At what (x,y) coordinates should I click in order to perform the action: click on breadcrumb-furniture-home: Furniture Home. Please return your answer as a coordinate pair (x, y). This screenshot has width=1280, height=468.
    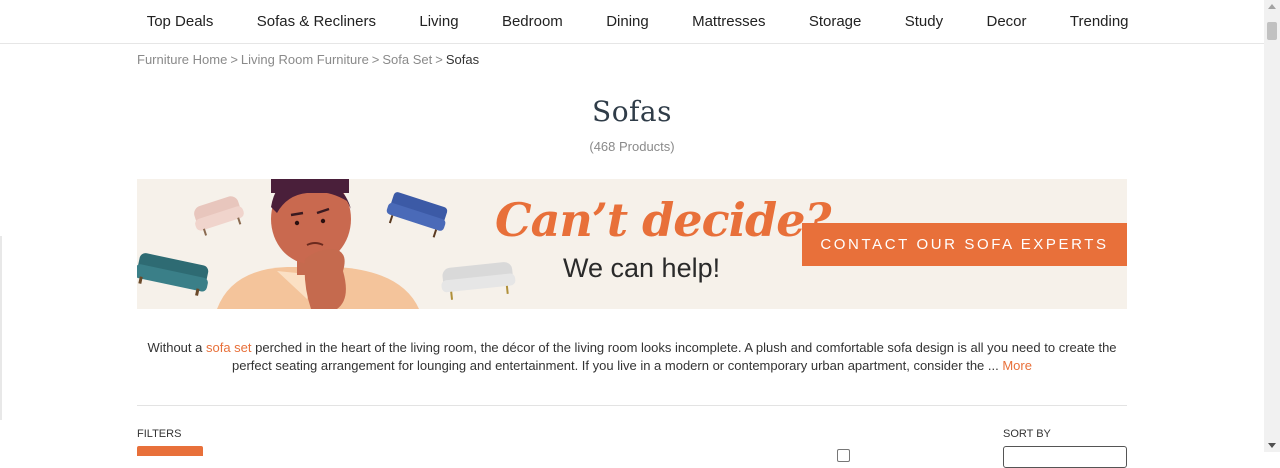
    Looking at the image, I should click on (182, 59).